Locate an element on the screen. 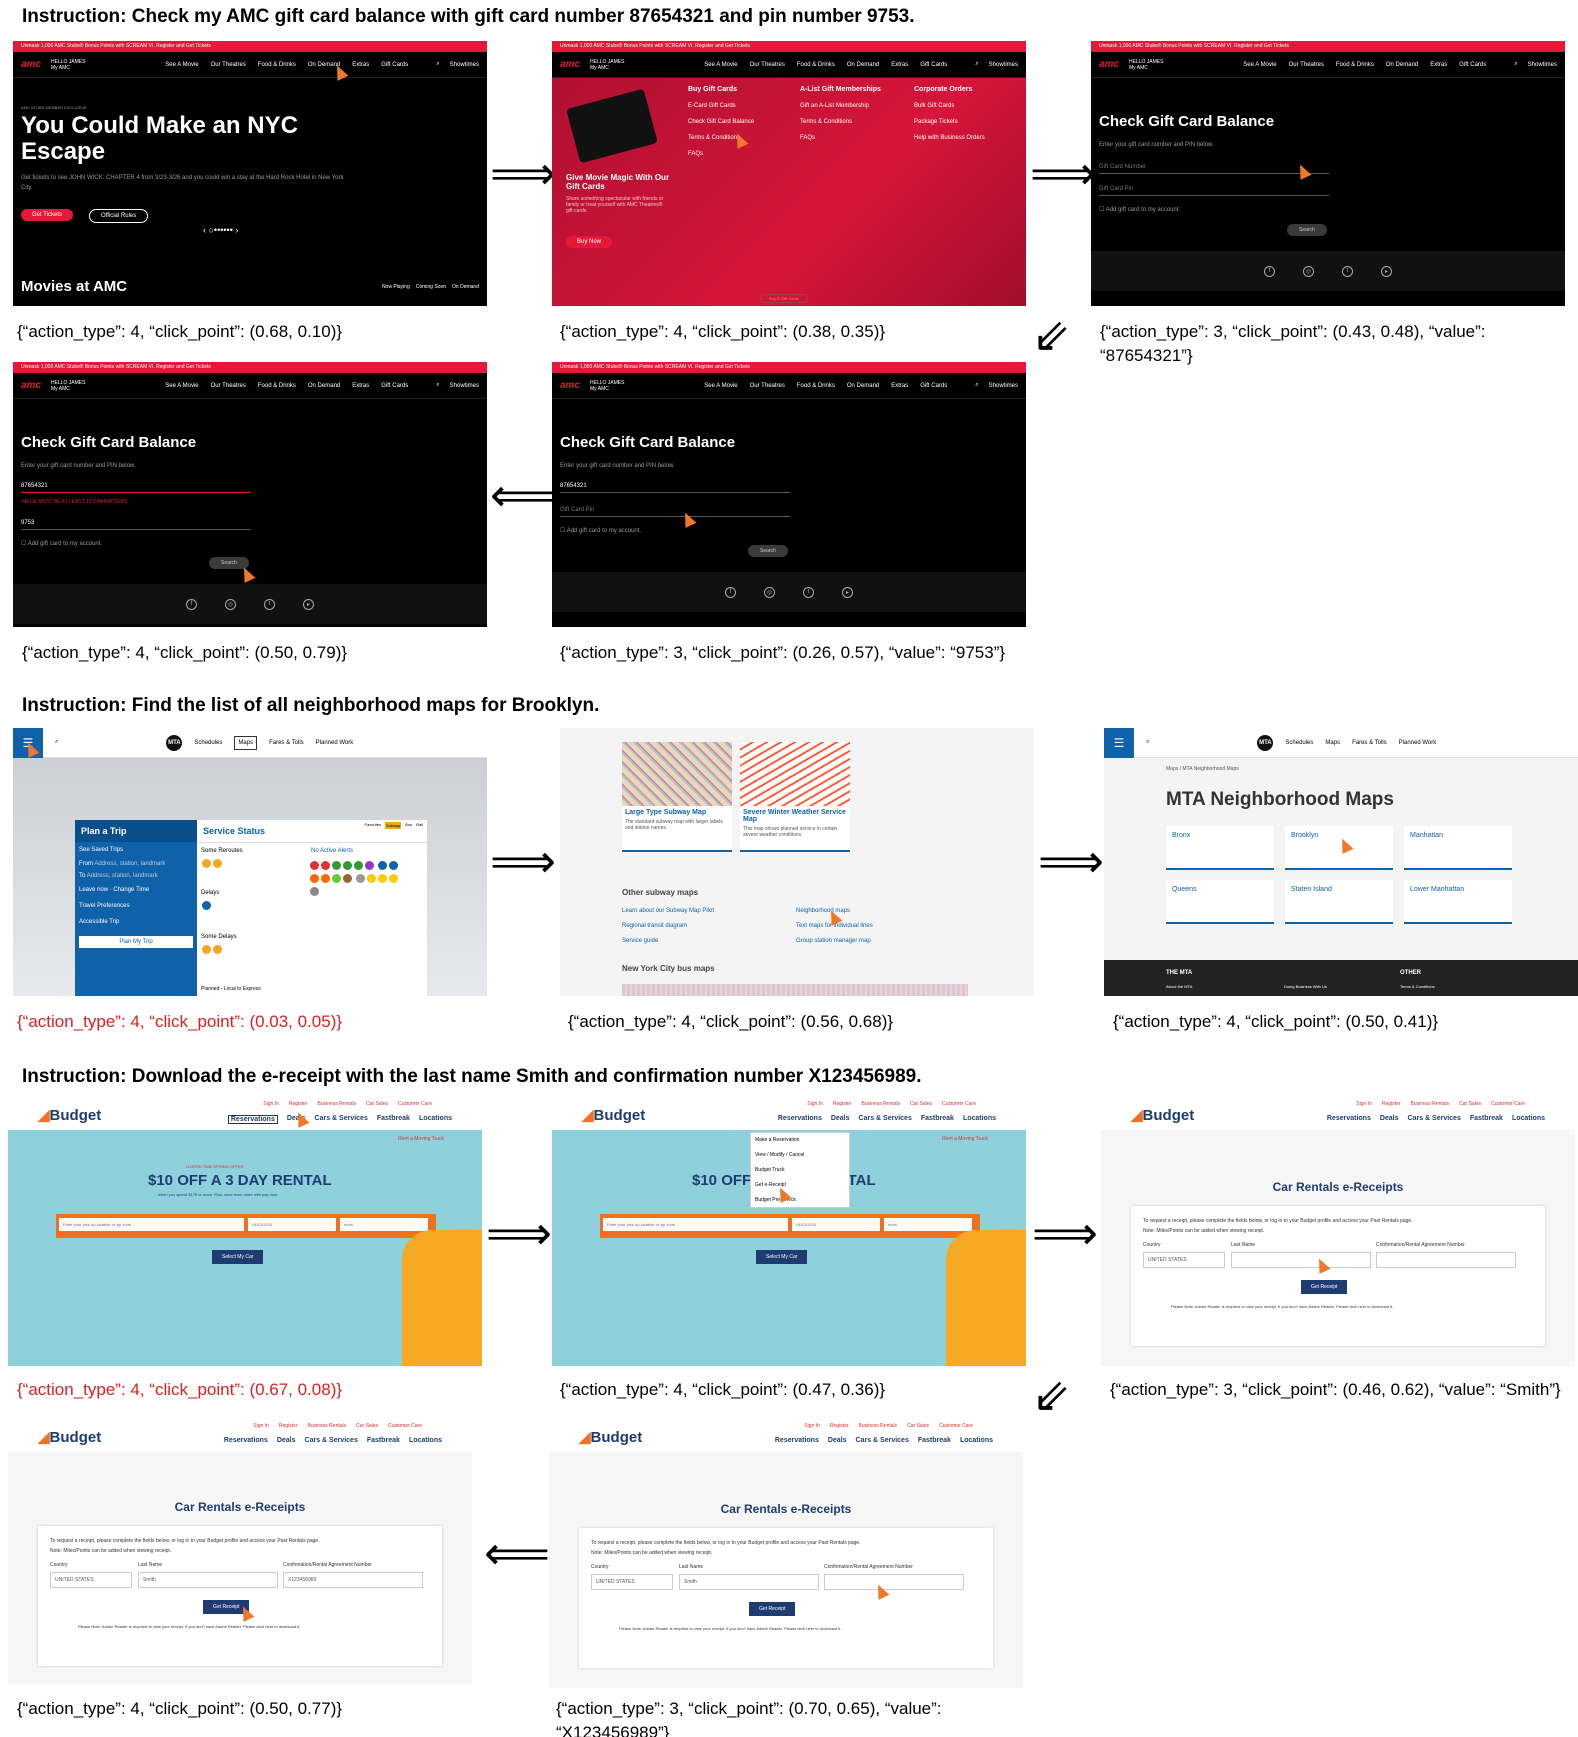 The height and width of the screenshot is (1737, 1578). hello-user: HELLO JAMES My AMC is located at coordinates (607, 65).